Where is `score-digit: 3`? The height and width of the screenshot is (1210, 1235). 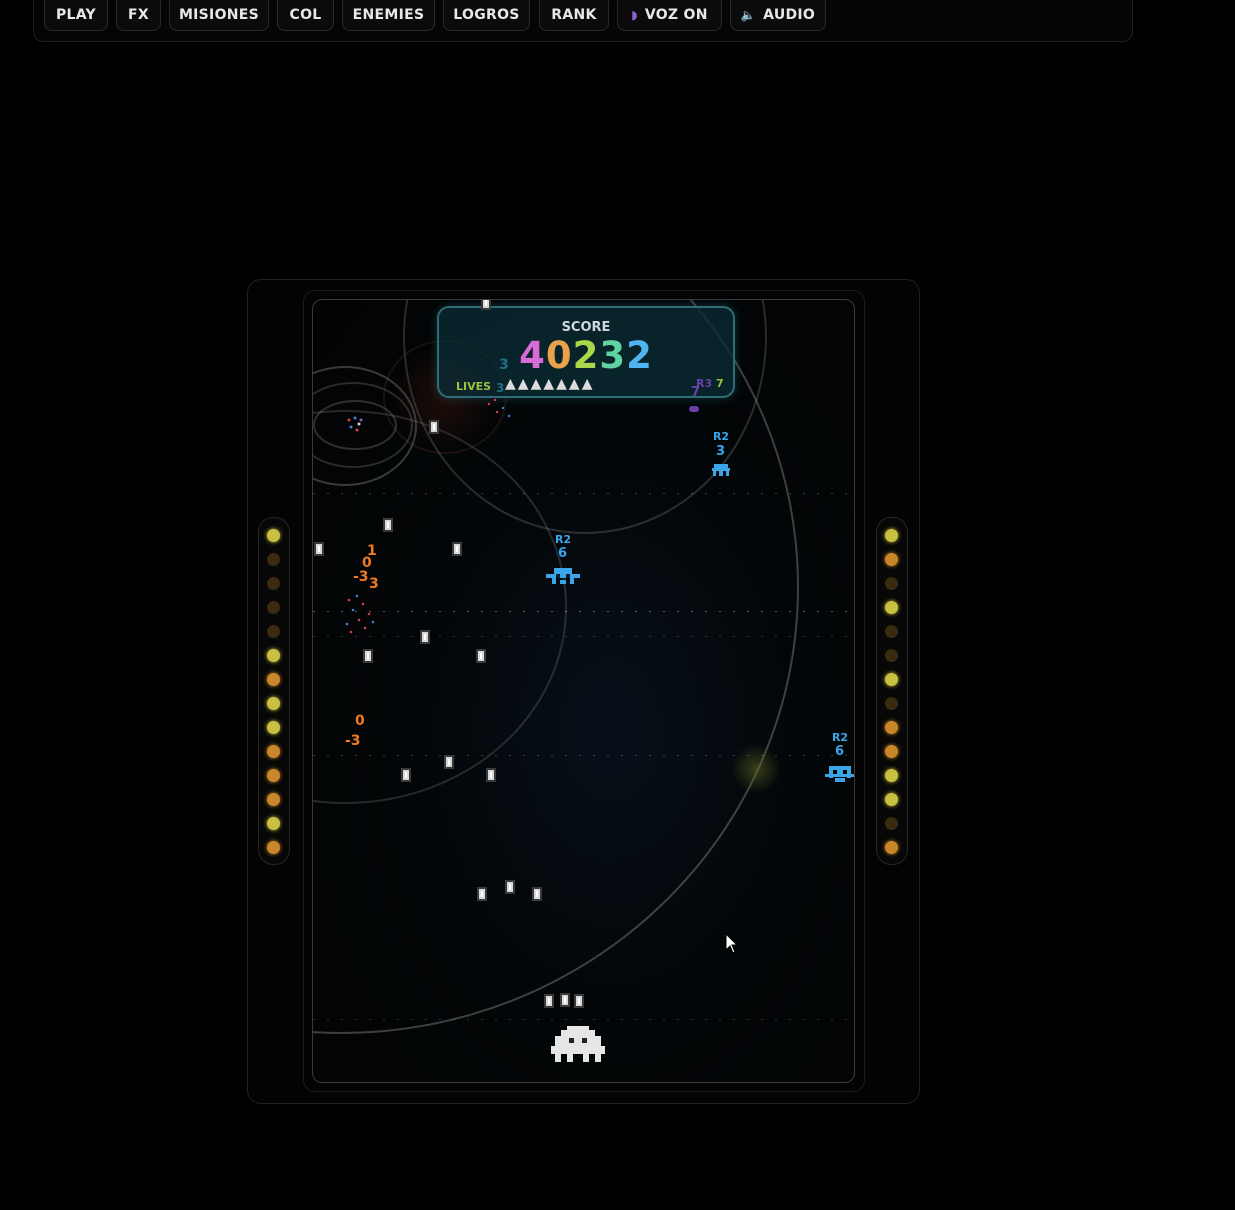 score-digit: 3 is located at coordinates (613, 355).